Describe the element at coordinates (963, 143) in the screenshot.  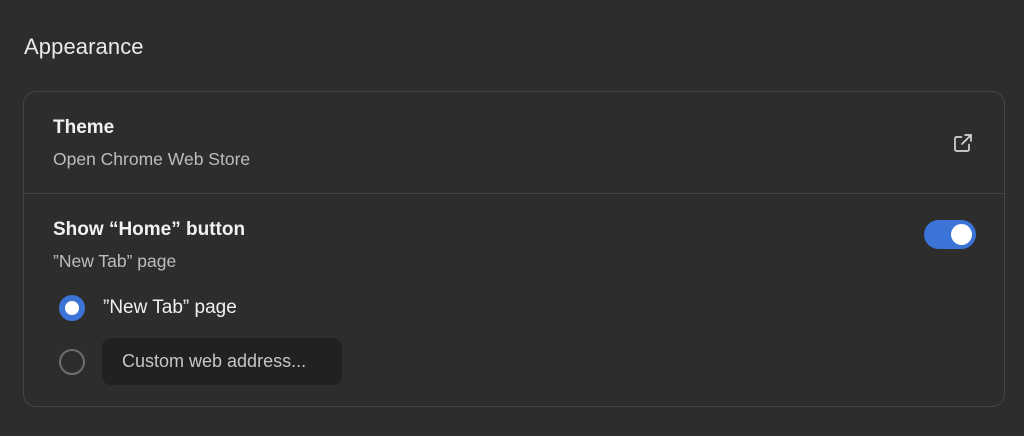
I see `external-link-icon` at that location.